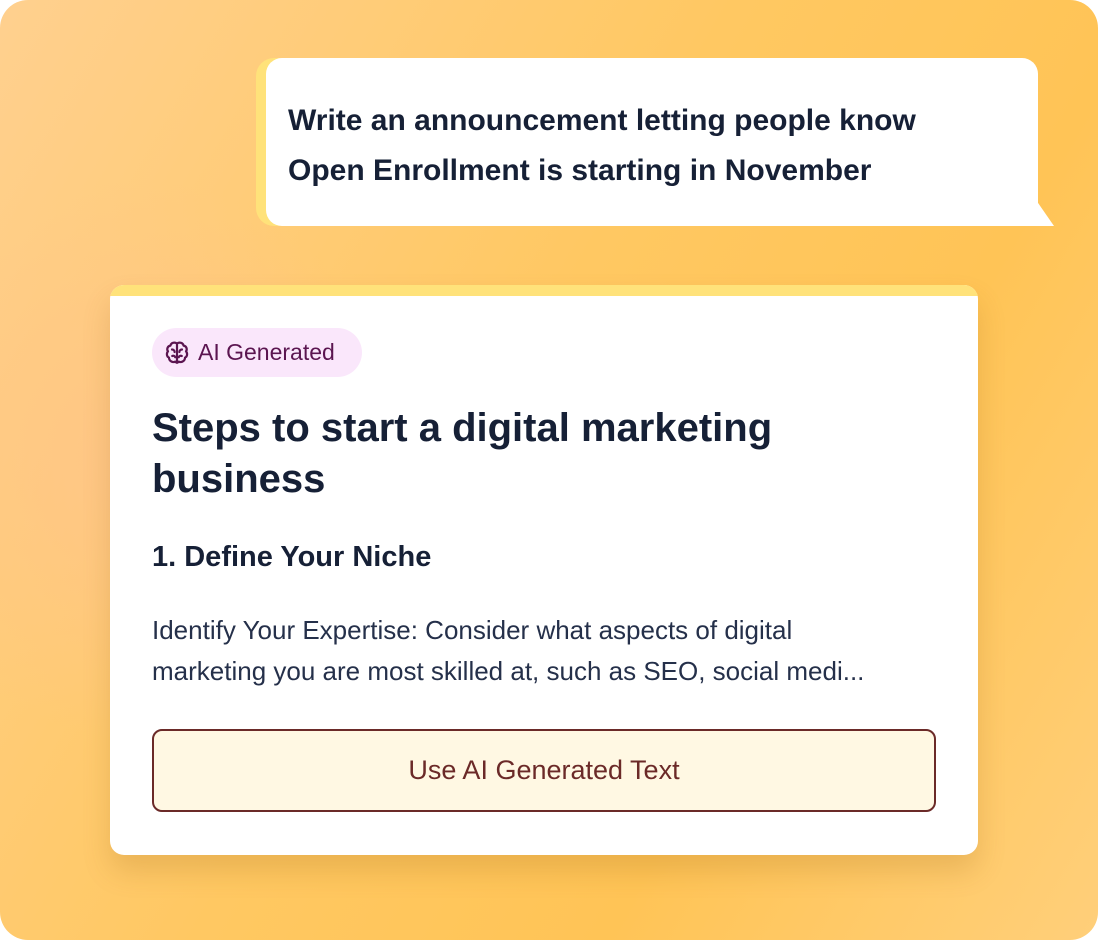 The width and height of the screenshot is (1098, 940). I want to click on ai-generated-badge: AI Generated, so click(257, 352).